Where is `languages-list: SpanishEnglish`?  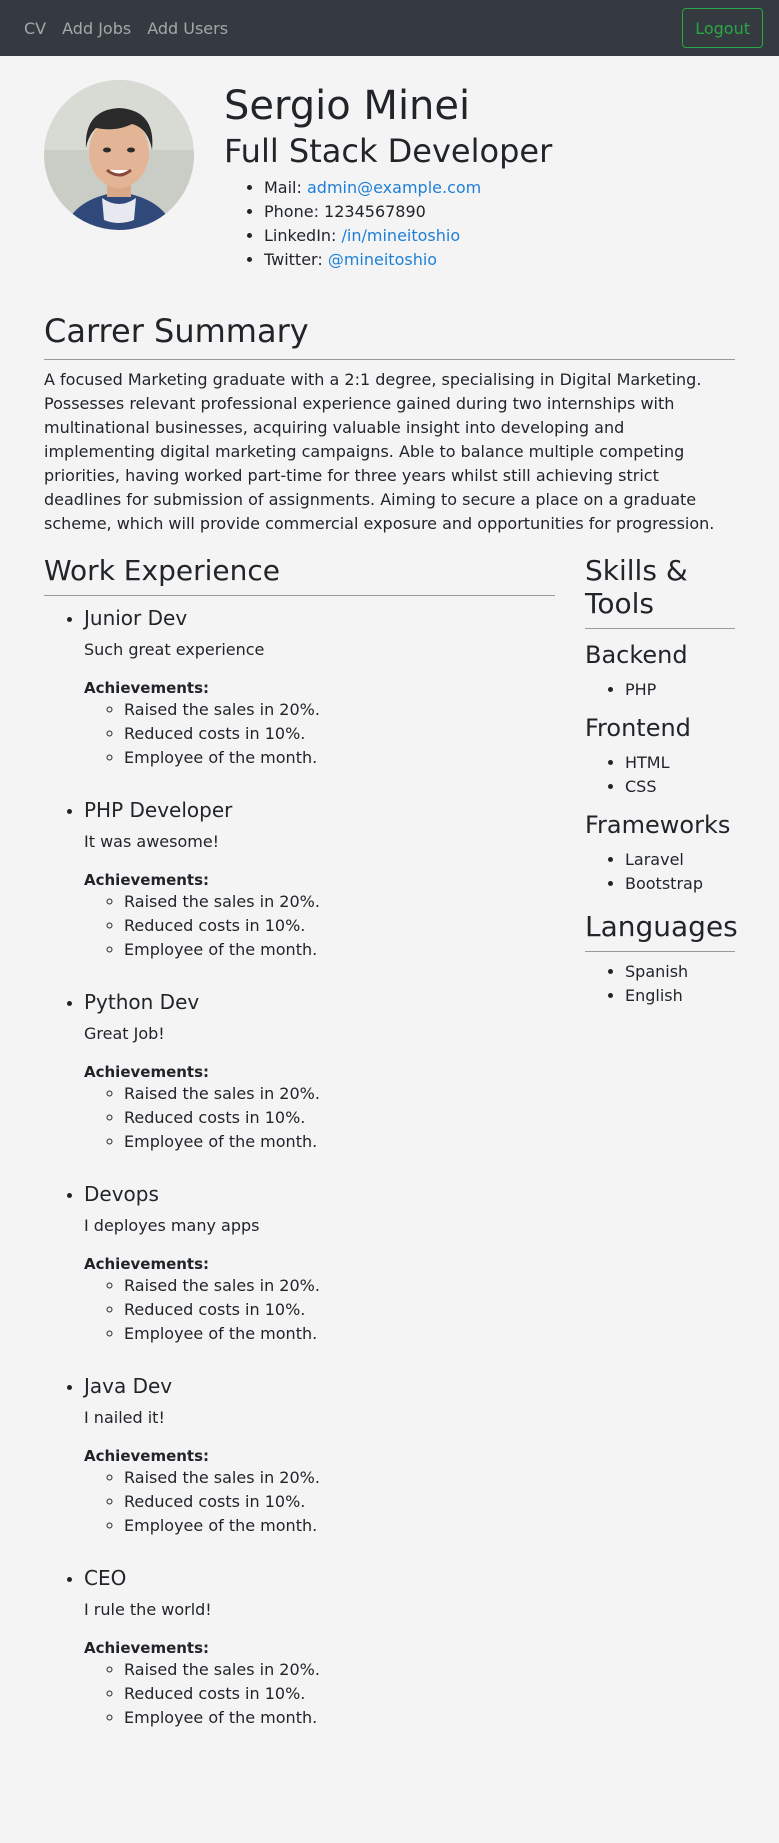 languages-list: SpanishEnglish is located at coordinates (660, 984).